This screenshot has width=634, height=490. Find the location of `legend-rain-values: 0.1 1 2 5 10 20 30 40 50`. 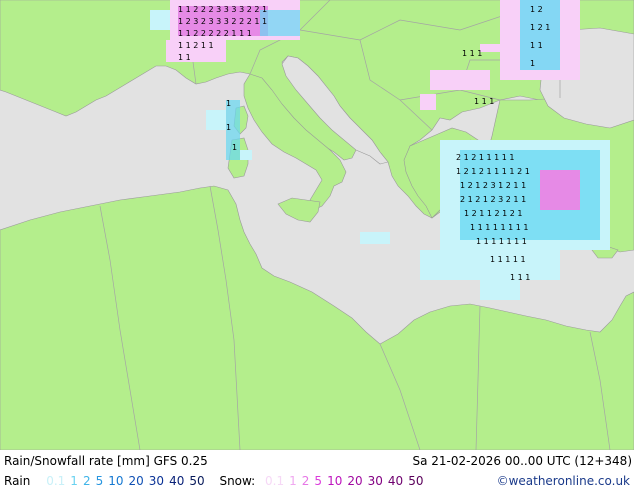

legend-rain-values: 0.1 1 2 5 10 20 30 40 50 is located at coordinates (127, 481).